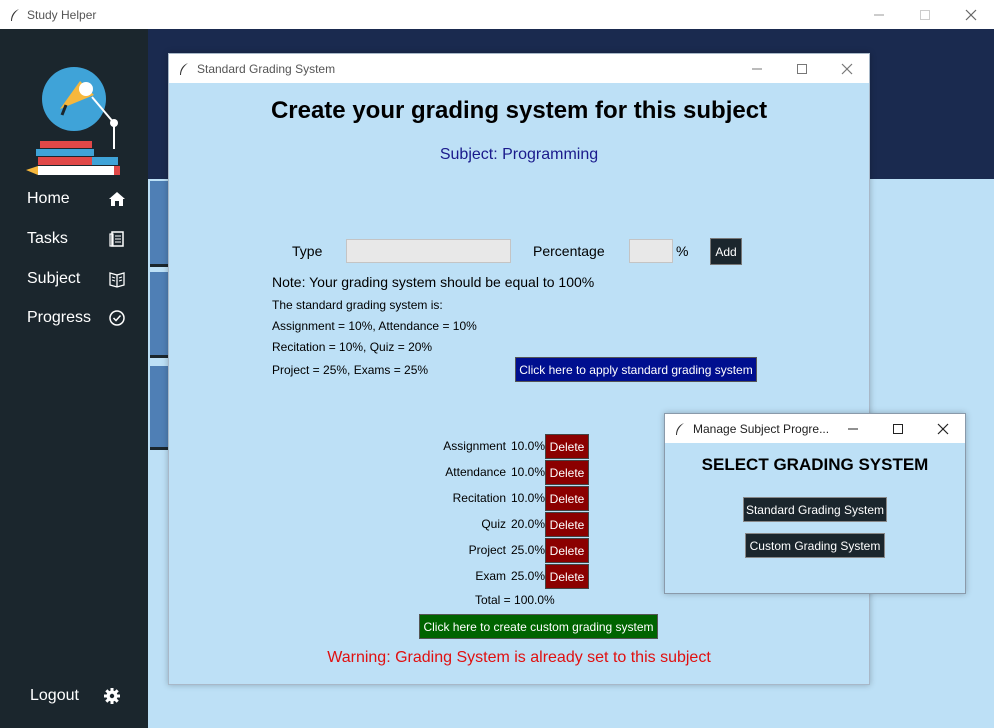  I want to click on total-label: Total = 100.0%, so click(515, 600).